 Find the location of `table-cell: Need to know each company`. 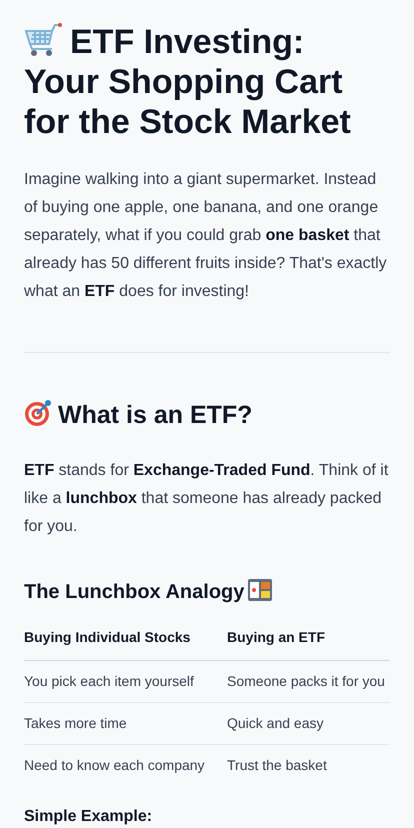

table-cell: Need to know each company is located at coordinates (125, 765).